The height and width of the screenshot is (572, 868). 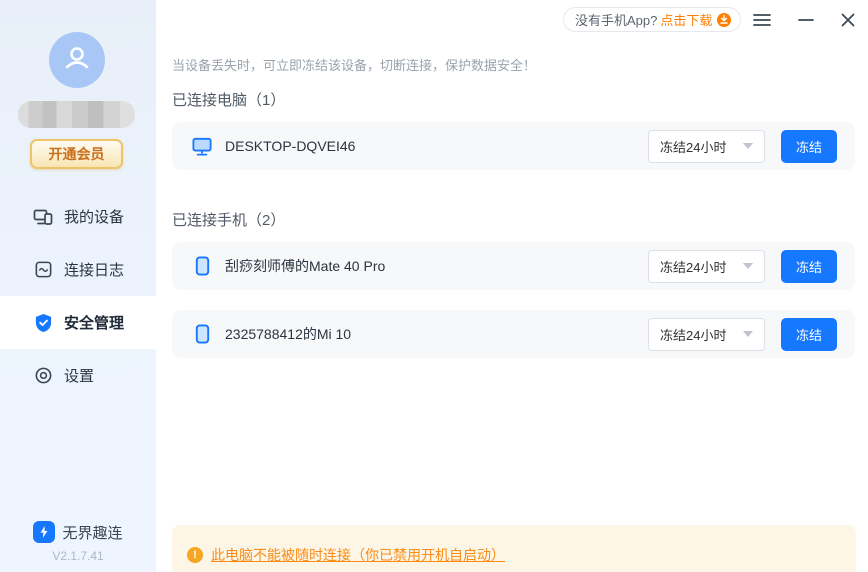 I want to click on app-version: V2.1.7.41, so click(x=78, y=556).